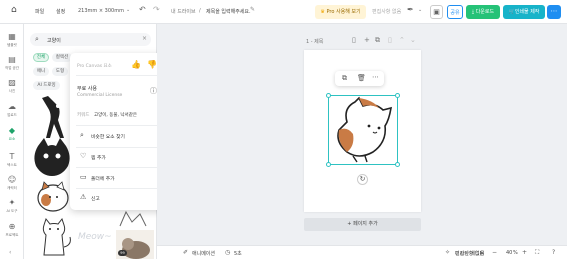 Image resolution: width=567 pixels, height=259 pixels. I want to click on photo-icon: ▨, so click(12, 82).